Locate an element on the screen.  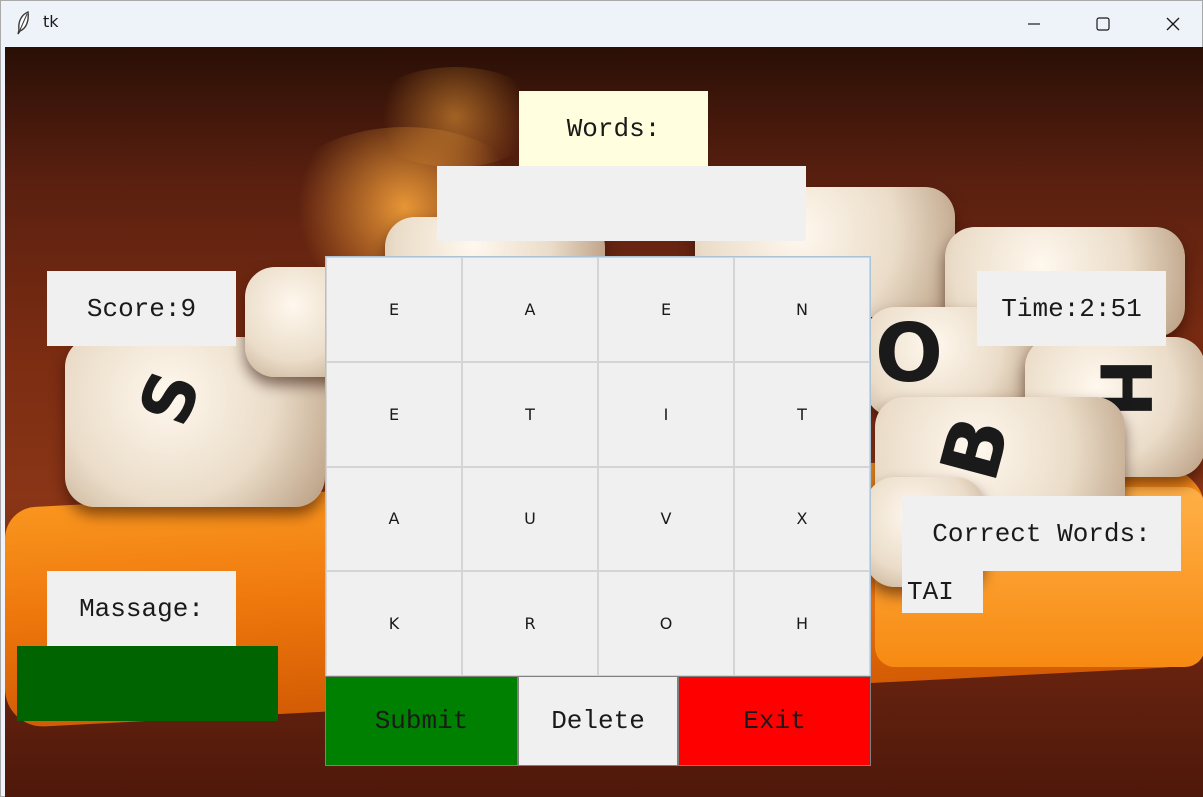
correct-words-label: Correct Words: is located at coordinates (1041, 533).